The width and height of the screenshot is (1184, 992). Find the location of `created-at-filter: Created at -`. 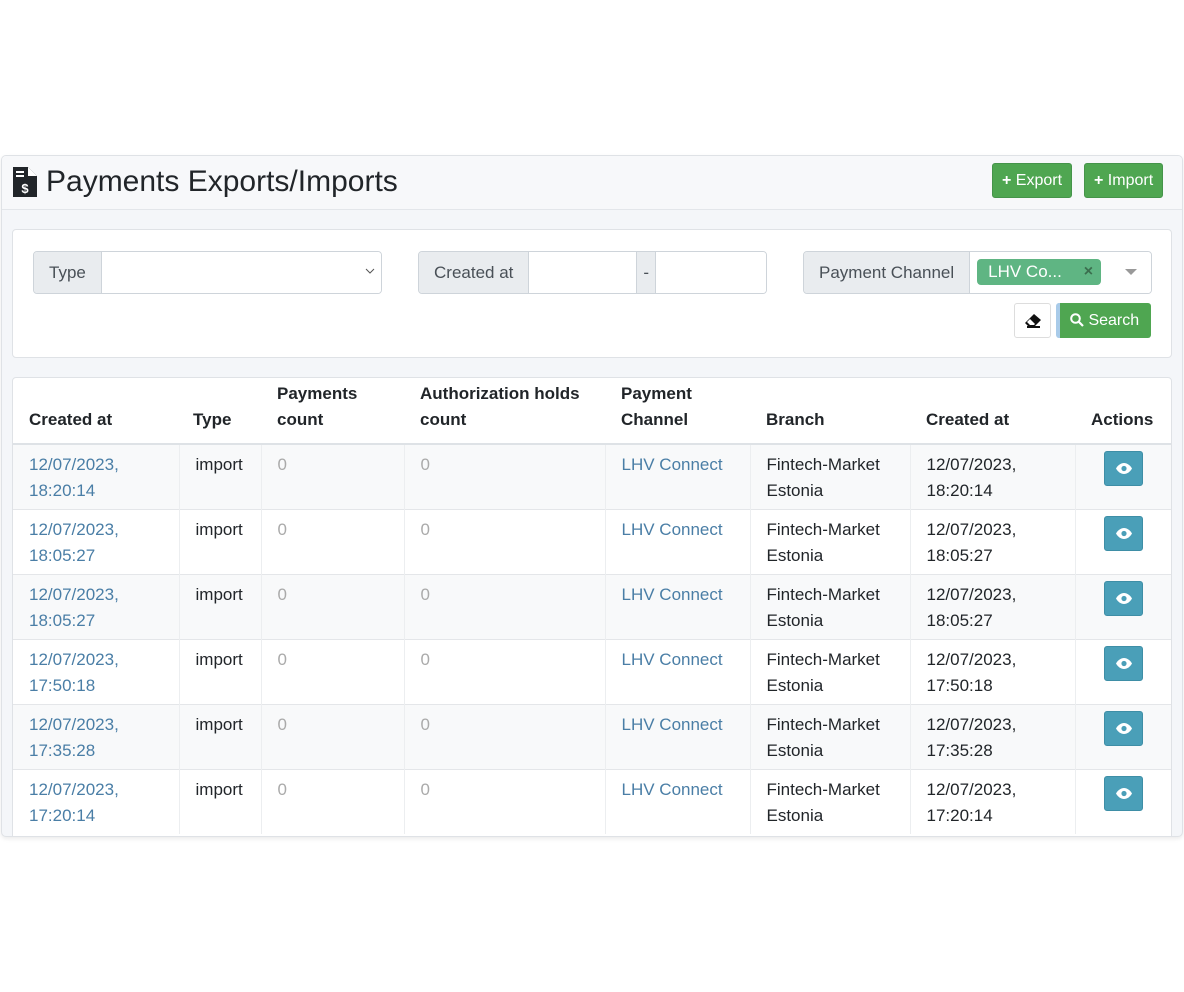

created-at-filter: Created at - is located at coordinates (592, 272).